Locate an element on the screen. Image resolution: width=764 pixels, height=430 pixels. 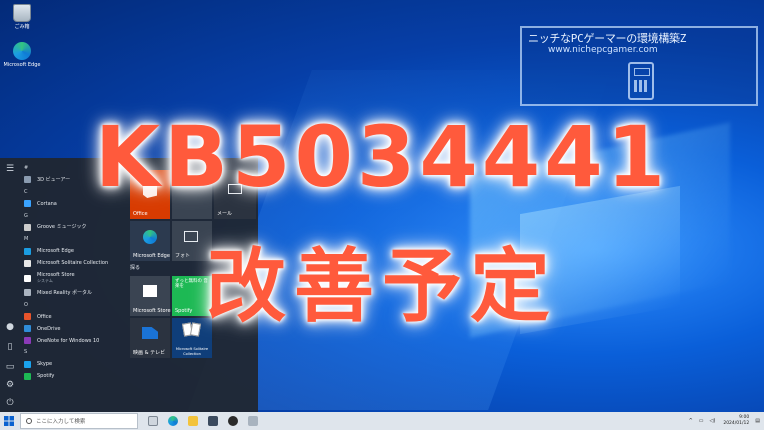
app-list-item: Mixed Reality ポータル is located at coordinates (73, 293).